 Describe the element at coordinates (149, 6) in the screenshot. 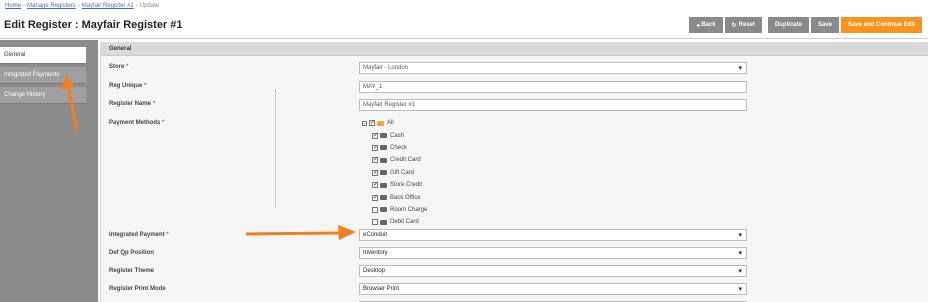

I see `breadcrumb-current: Update` at that location.